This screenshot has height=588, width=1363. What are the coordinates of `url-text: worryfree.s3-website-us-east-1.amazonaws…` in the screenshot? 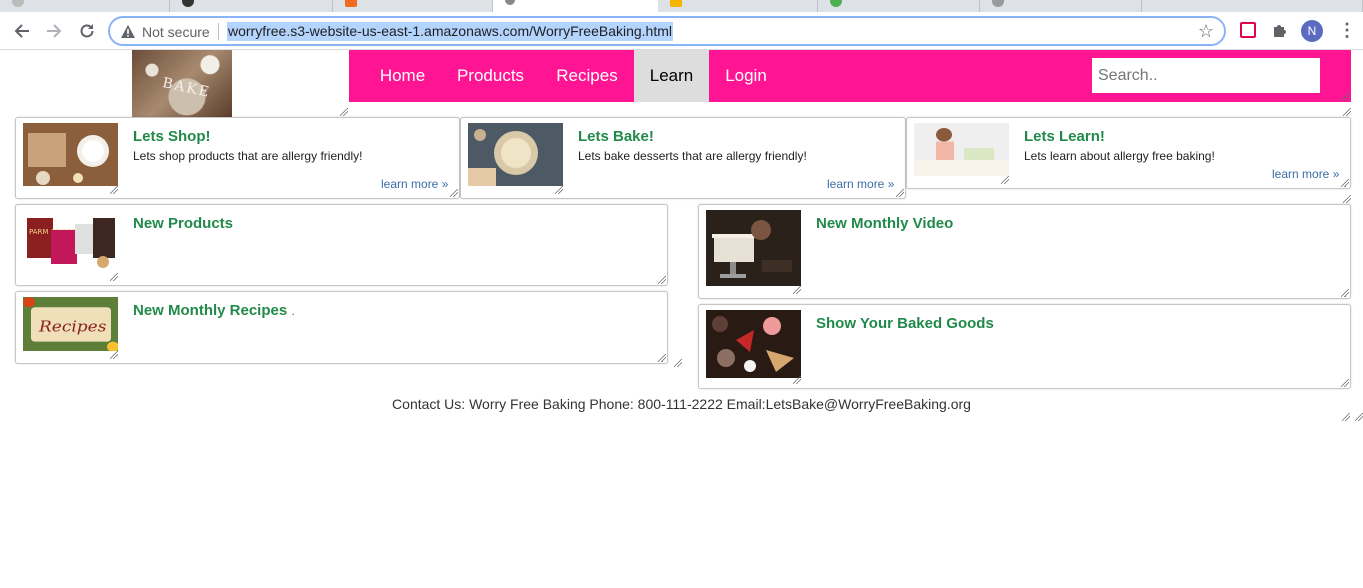 It's located at (450, 31).